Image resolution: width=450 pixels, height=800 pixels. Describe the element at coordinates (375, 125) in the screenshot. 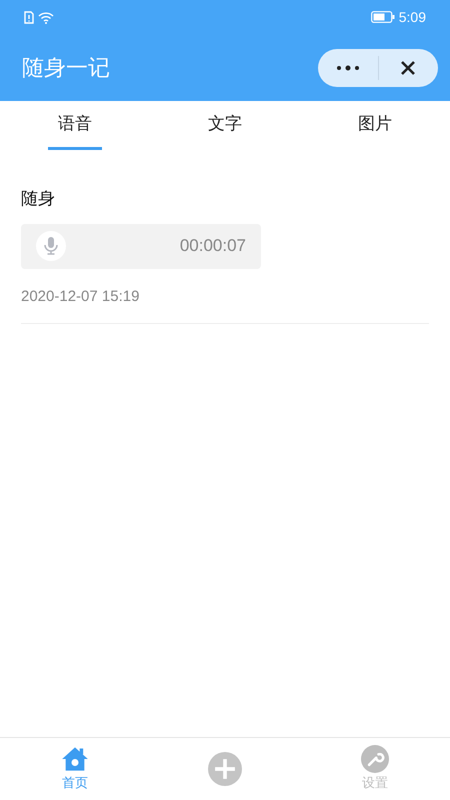

I see `tab: 图片` at that location.